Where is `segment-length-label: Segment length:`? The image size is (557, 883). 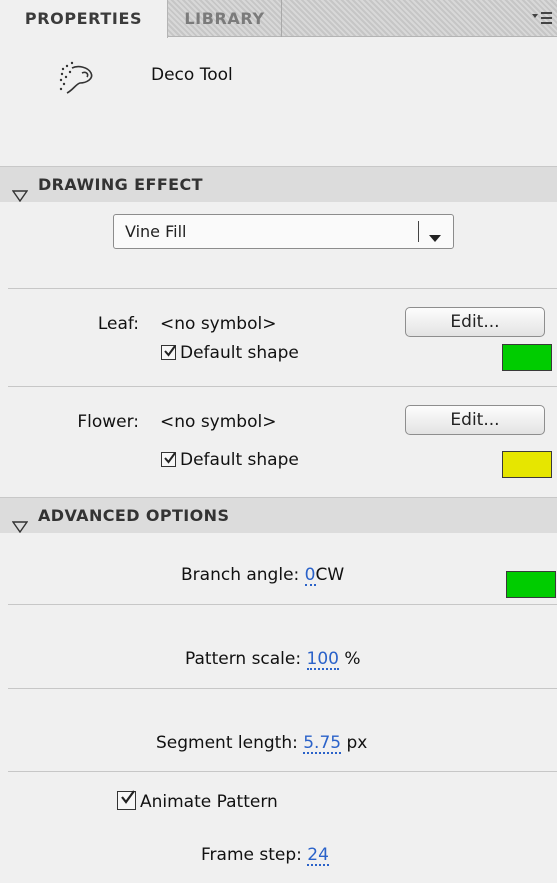
segment-length-label: Segment length: is located at coordinates (227, 743).